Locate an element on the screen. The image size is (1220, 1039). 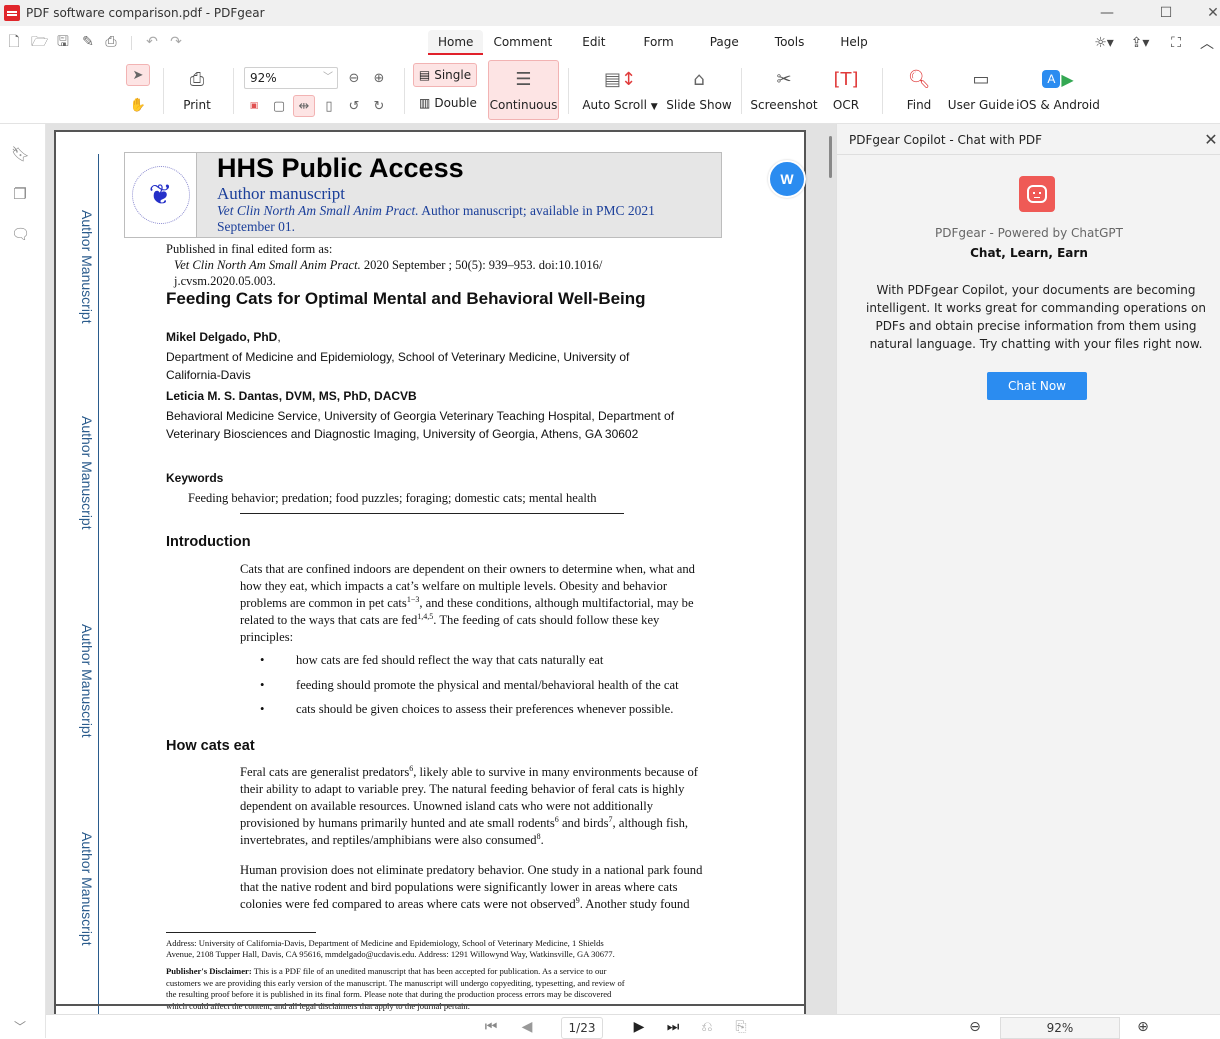
tab-tools: Tools is located at coordinates (790, 42).